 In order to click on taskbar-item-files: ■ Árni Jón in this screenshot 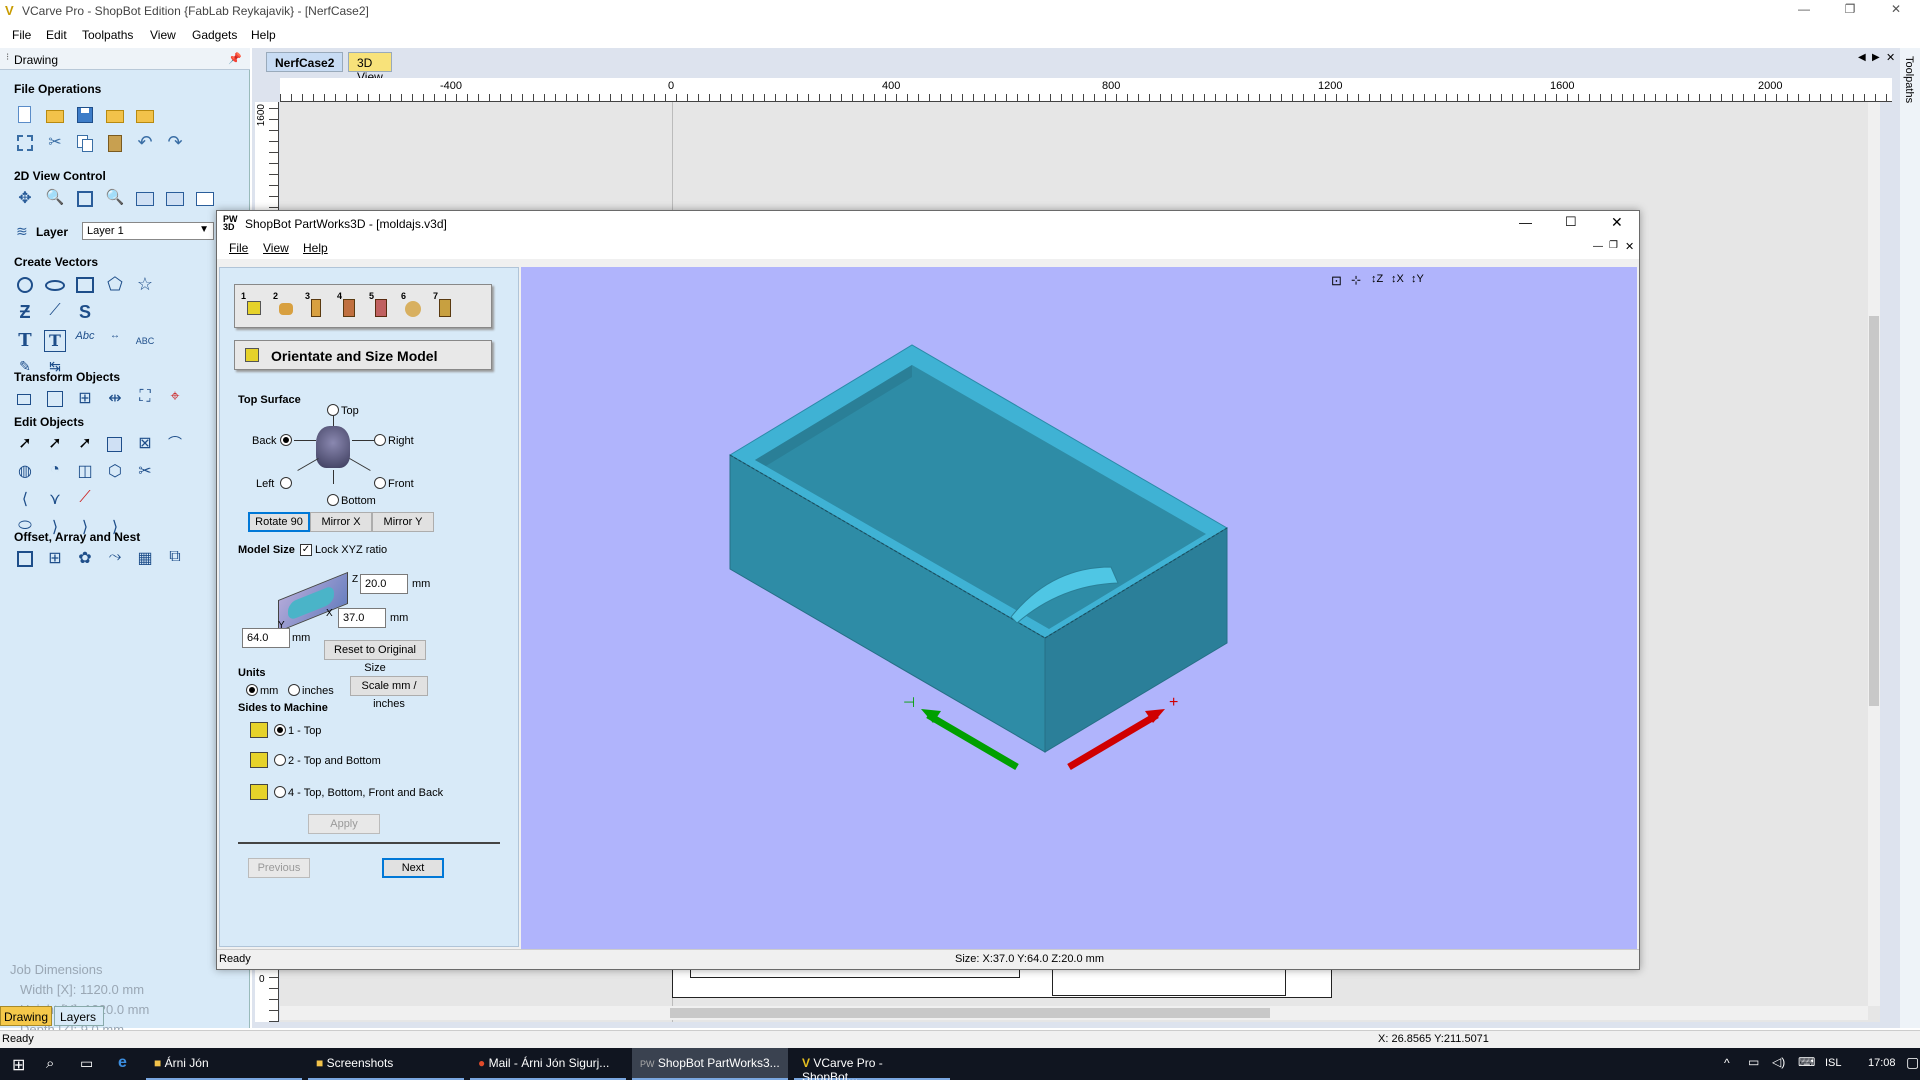, I will do `click(224, 1064)`.